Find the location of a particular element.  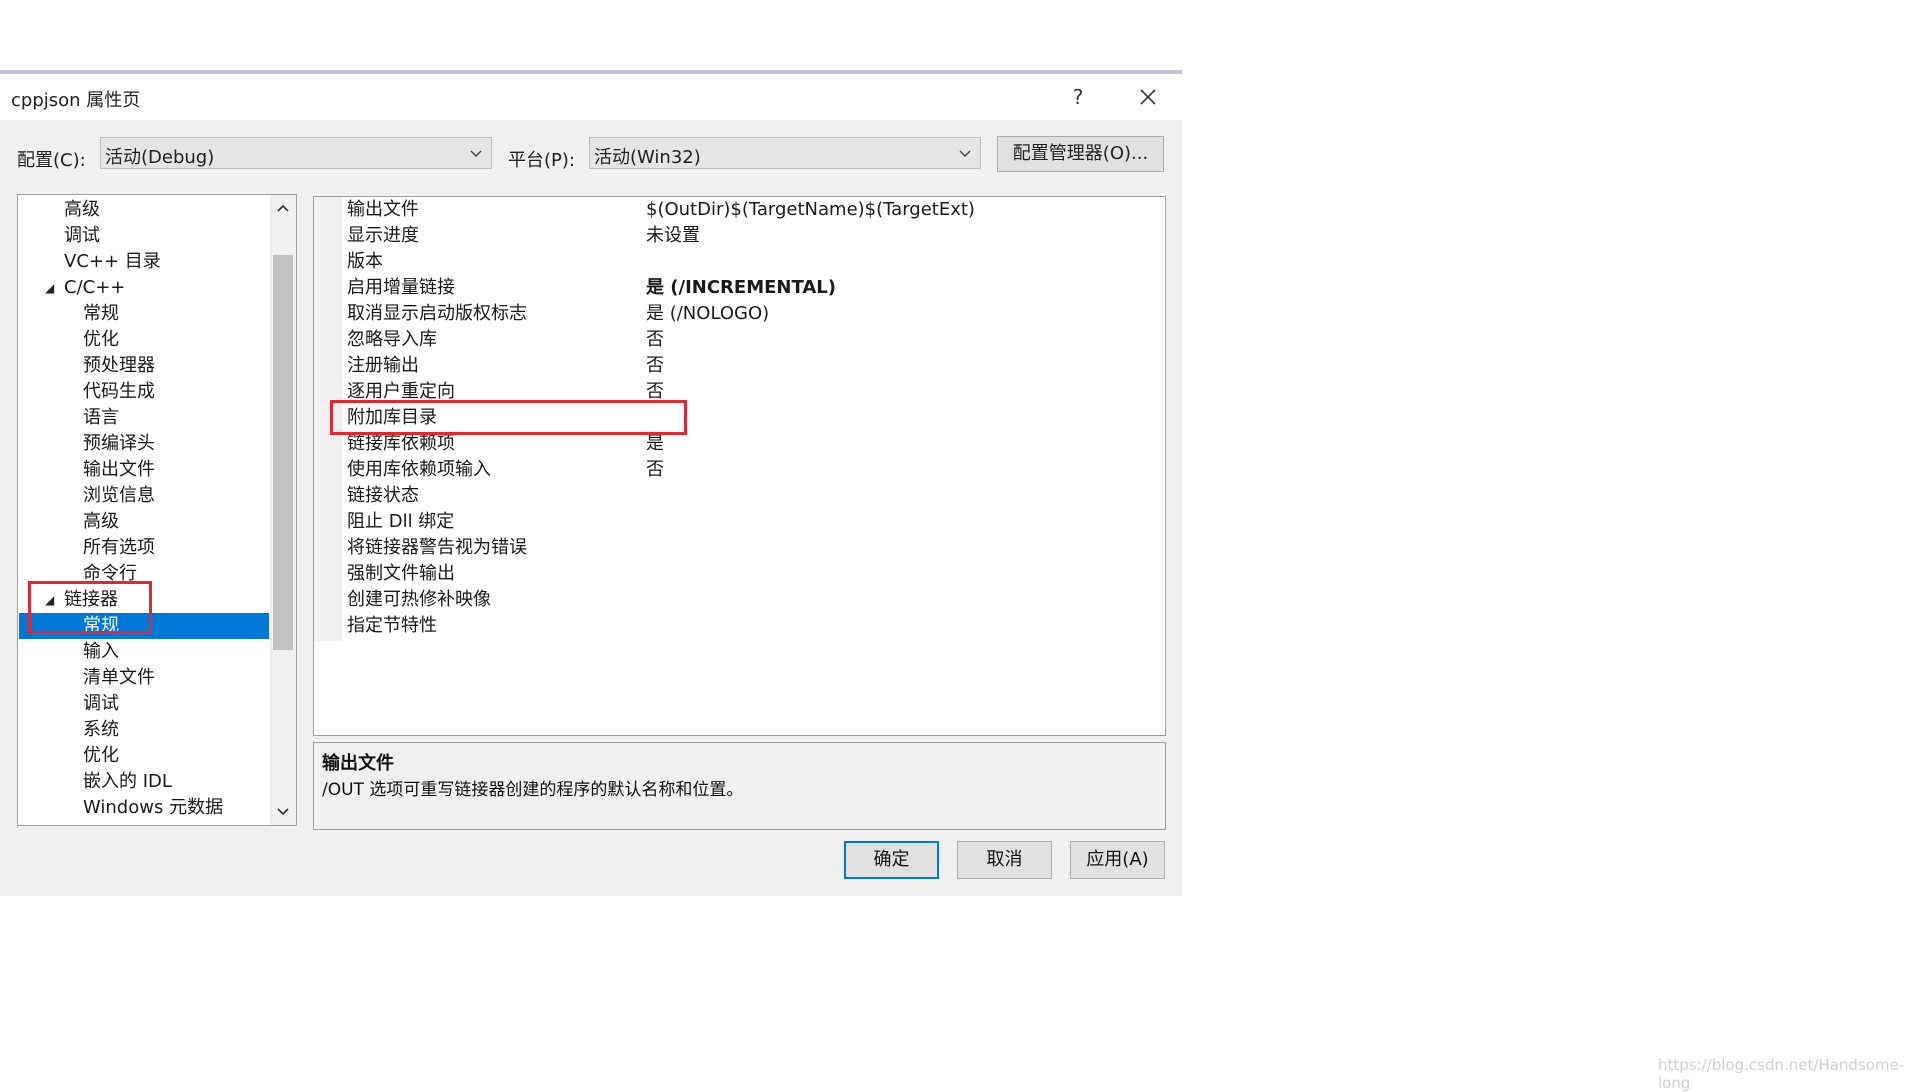

config-dropdown: 活动(Debug) is located at coordinates (296, 153).